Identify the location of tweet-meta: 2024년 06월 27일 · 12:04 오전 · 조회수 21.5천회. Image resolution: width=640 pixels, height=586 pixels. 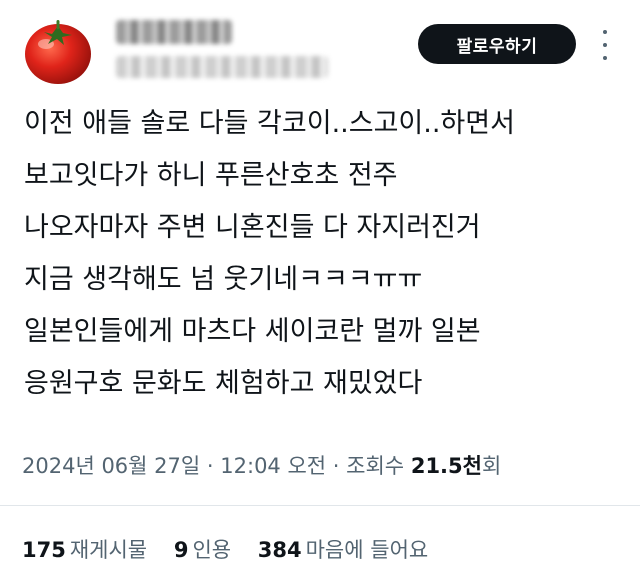
(261, 466).